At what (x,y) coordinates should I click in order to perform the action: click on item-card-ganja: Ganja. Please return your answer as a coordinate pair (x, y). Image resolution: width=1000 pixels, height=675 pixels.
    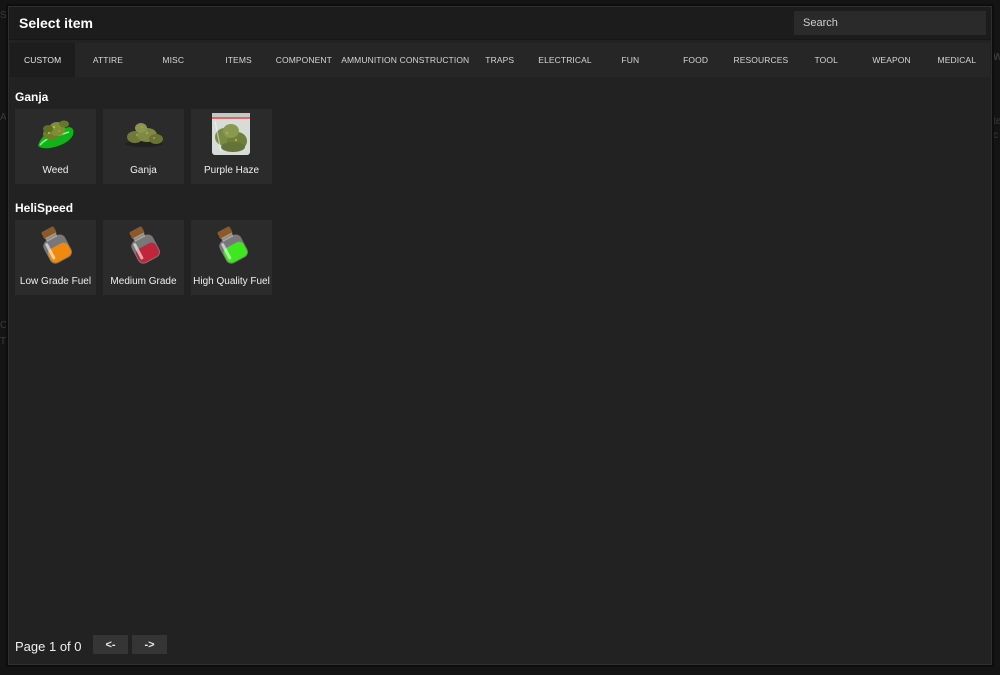
    Looking at the image, I should click on (143, 146).